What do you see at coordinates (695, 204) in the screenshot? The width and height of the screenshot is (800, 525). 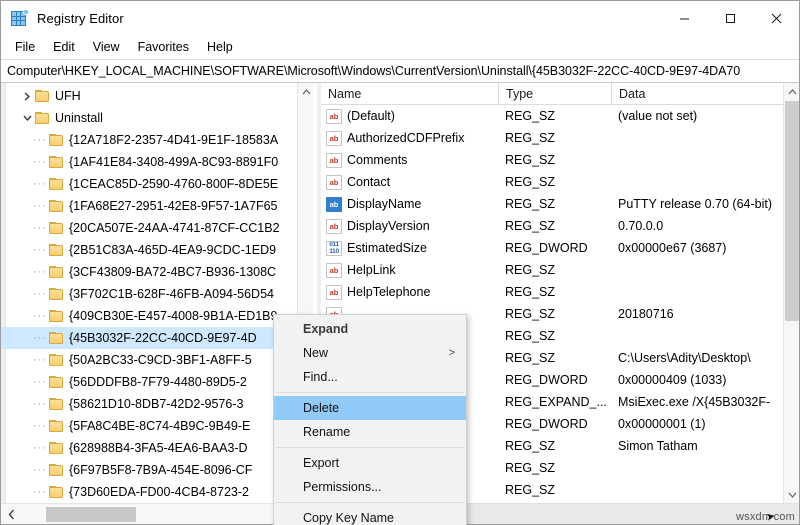 I see `value-data-cell: PuTTY release 0.70 (64-bit)` at bounding box center [695, 204].